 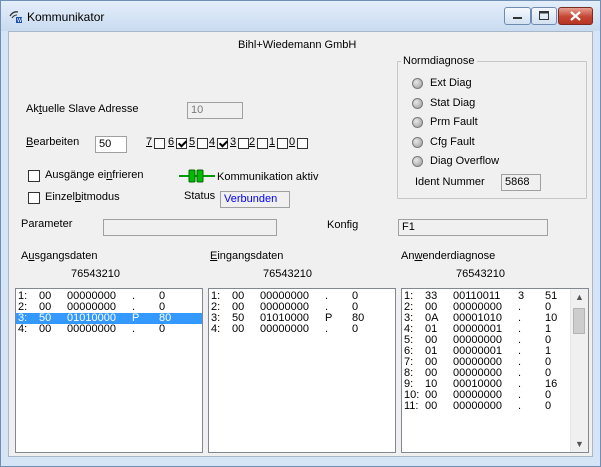 What do you see at coordinates (66, 17) in the screenshot?
I see `window-title: Kommunikator` at bounding box center [66, 17].